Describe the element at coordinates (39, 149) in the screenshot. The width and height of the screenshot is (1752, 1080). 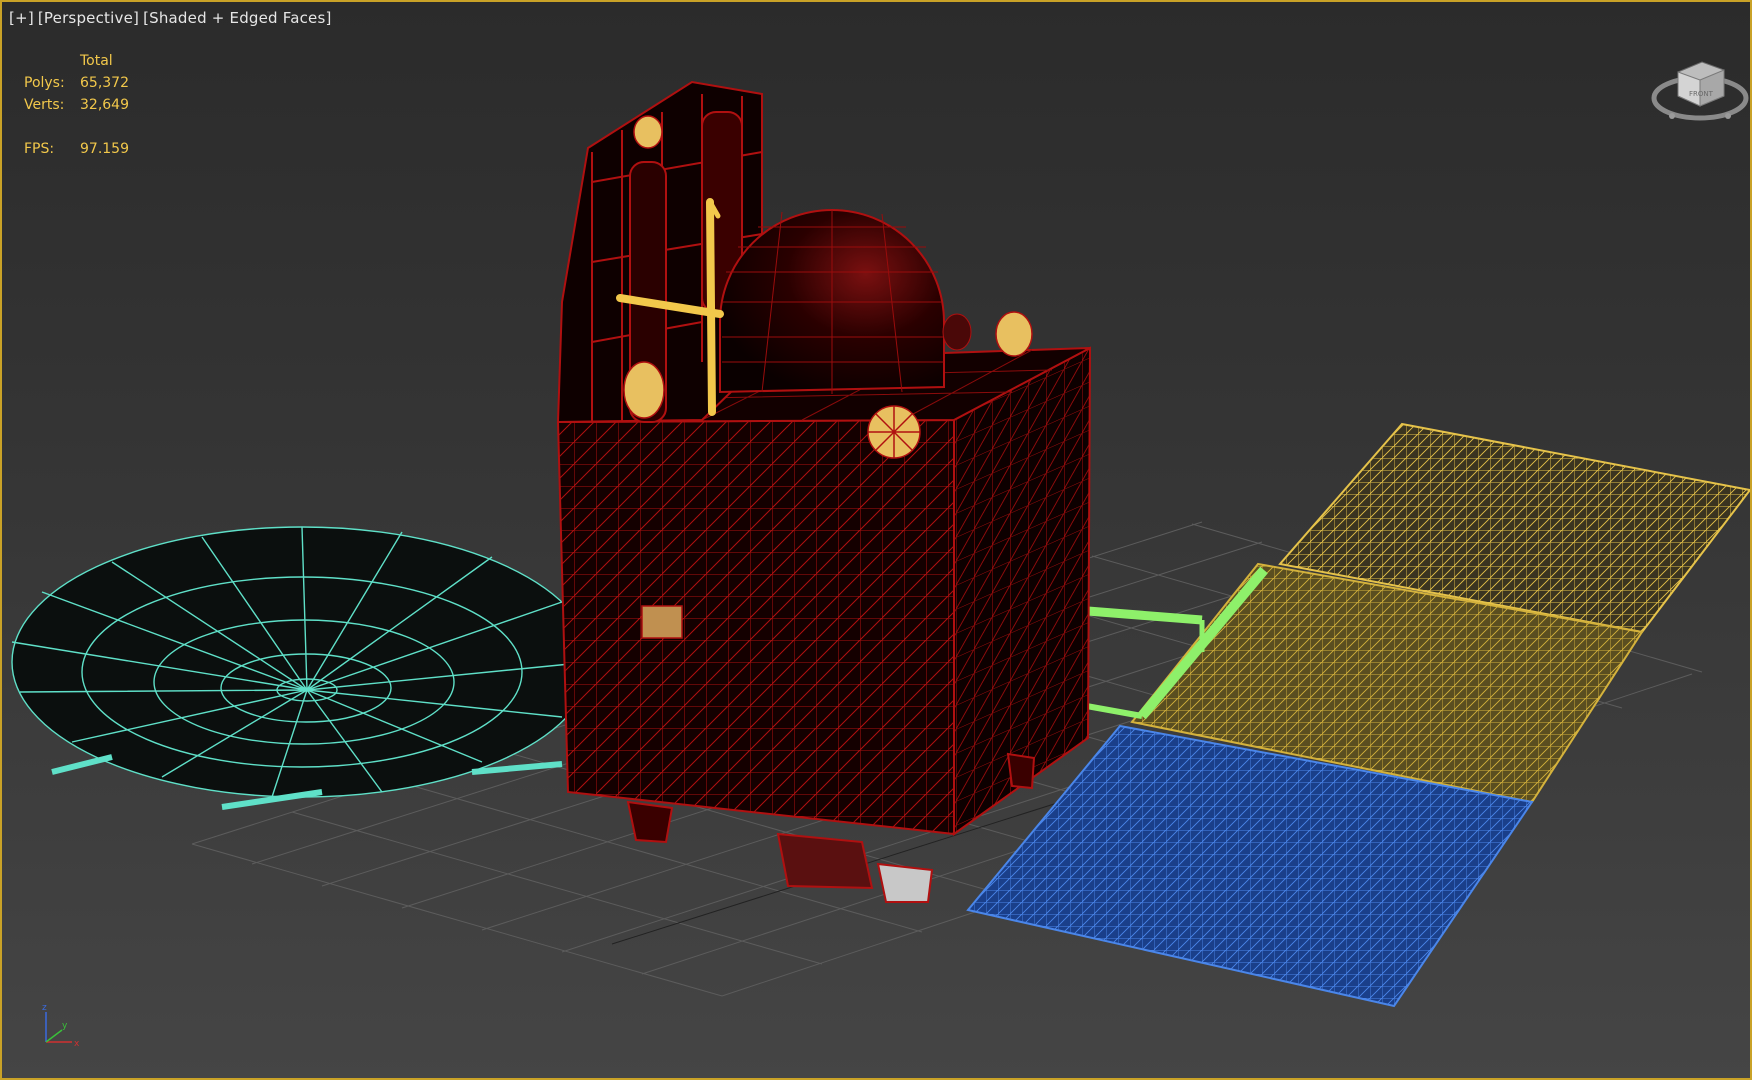
I see `stats-fps-label: FPS:` at that location.